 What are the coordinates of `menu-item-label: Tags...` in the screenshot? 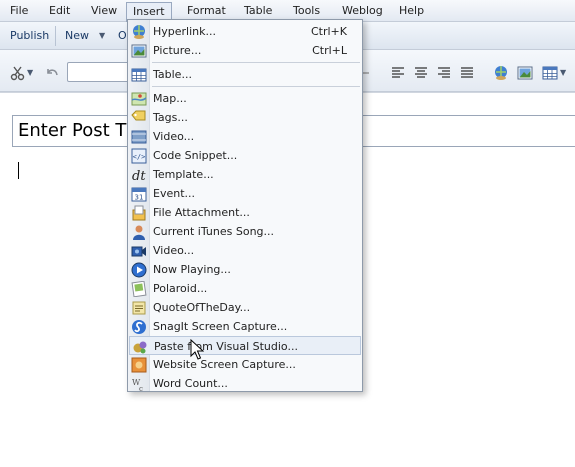 It's located at (170, 117).